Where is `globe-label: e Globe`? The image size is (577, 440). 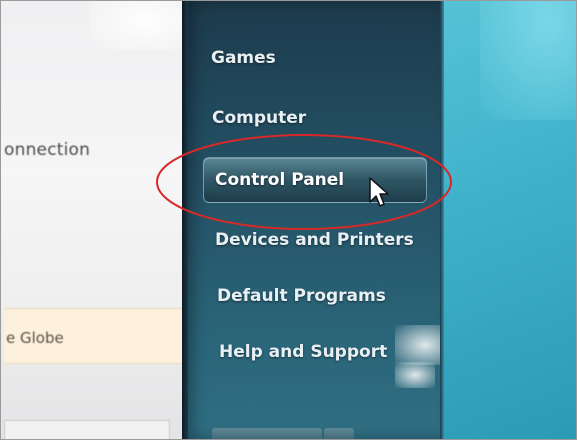 globe-label: e Globe is located at coordinates (35, 338).